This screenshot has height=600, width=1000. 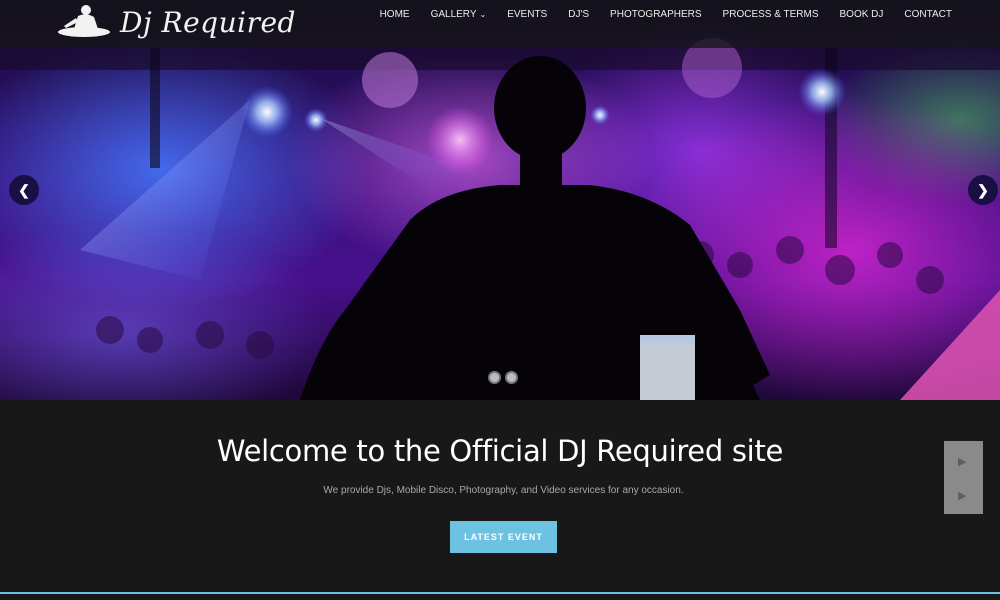 I want to click on site-logo: Dj Required, so click(x=176, y=22).